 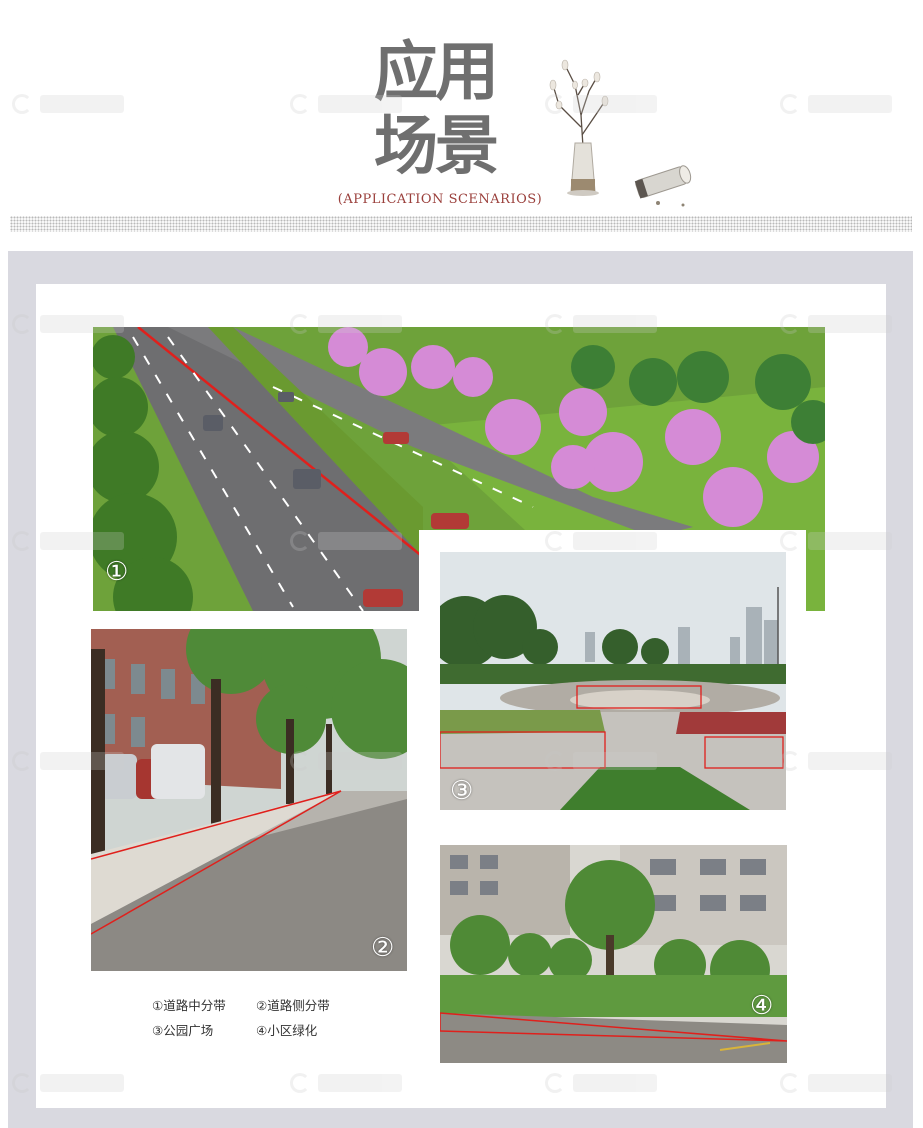 What do you see at coordinates (579, 127) in the screenshot?
I see `vase-icon` at bounding box center [579, 127].